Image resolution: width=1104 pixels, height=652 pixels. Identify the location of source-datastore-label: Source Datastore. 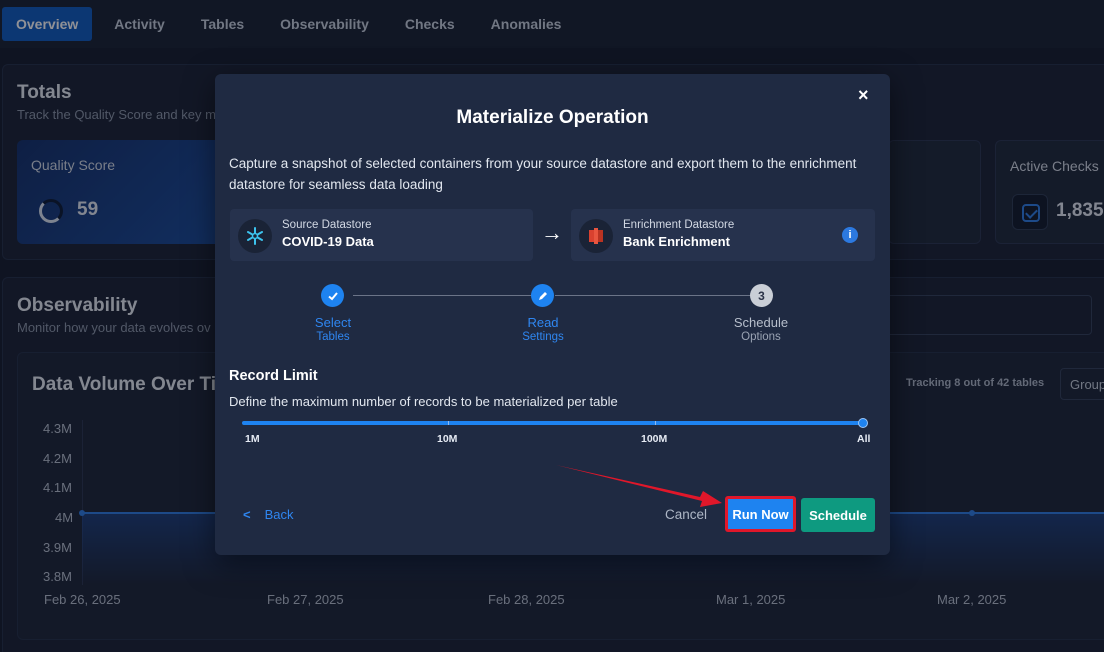
(327, 225).